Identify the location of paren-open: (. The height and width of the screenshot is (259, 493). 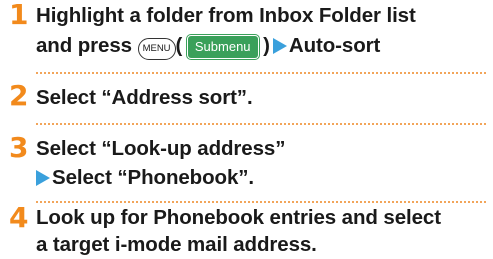
(179, 45).